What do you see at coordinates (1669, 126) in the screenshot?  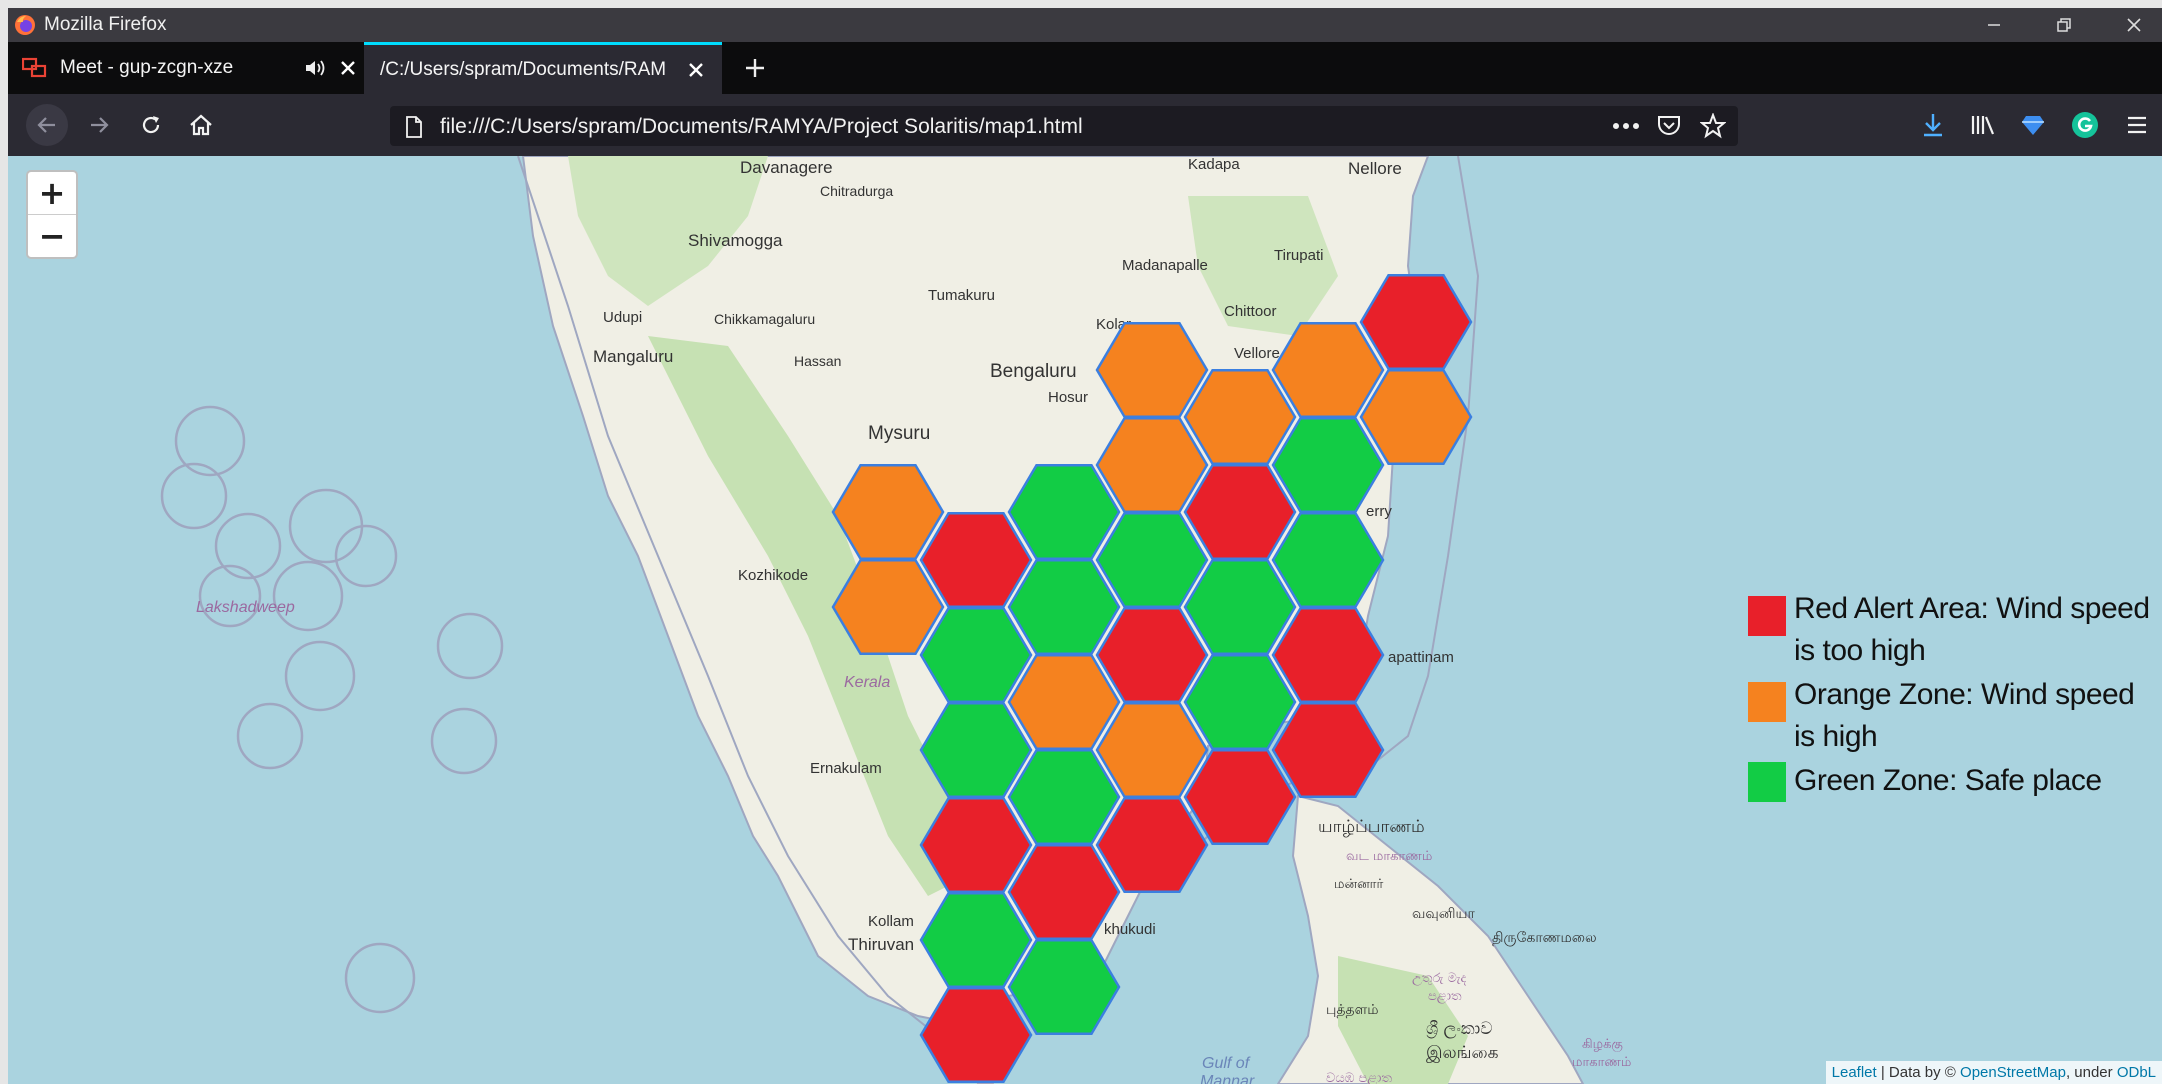 I see `pocket-icon` at bounding box center [1669, 126].